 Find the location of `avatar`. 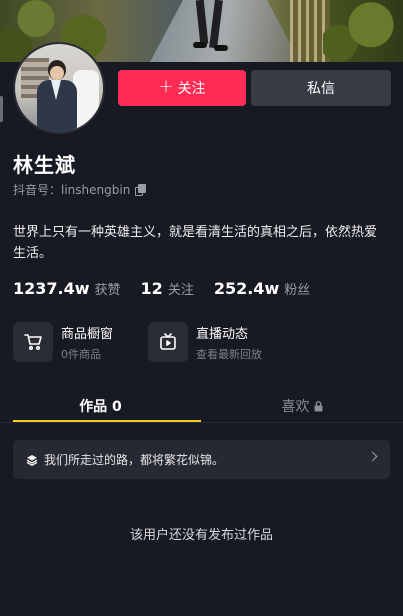

avatar is located at coordinates (59, 88).